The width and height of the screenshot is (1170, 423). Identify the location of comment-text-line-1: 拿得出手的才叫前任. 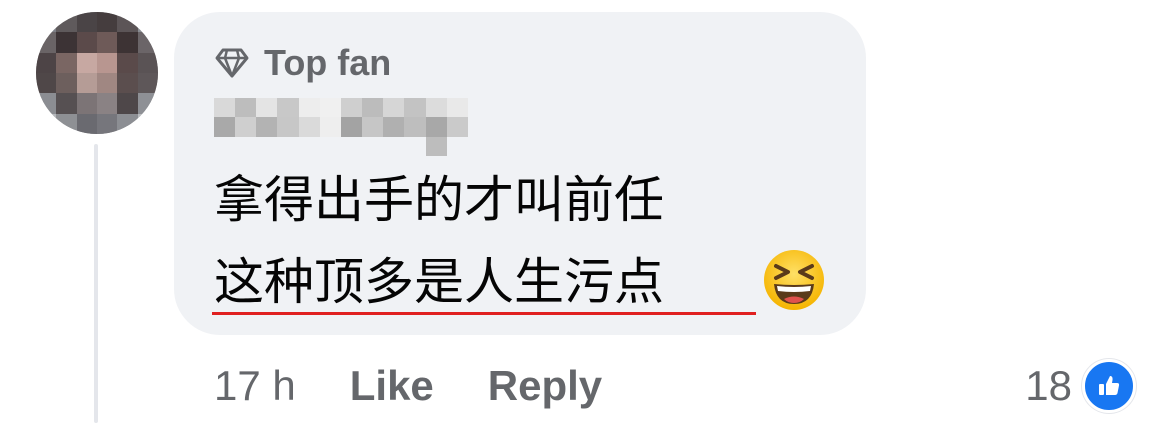
(439, 200).